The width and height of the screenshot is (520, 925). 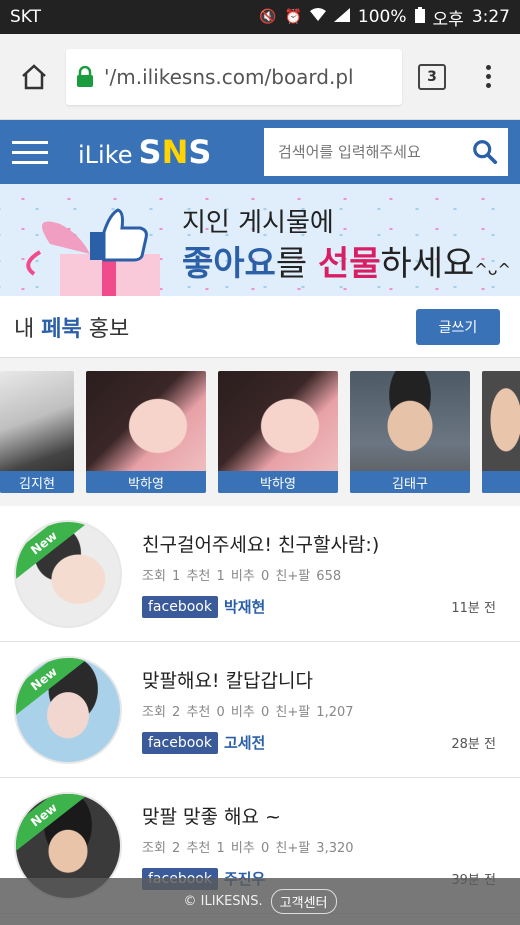 I want to click on browser-address-bar: '/m.ilikesns.com/board.pl 3, so click(x=260, y=77).